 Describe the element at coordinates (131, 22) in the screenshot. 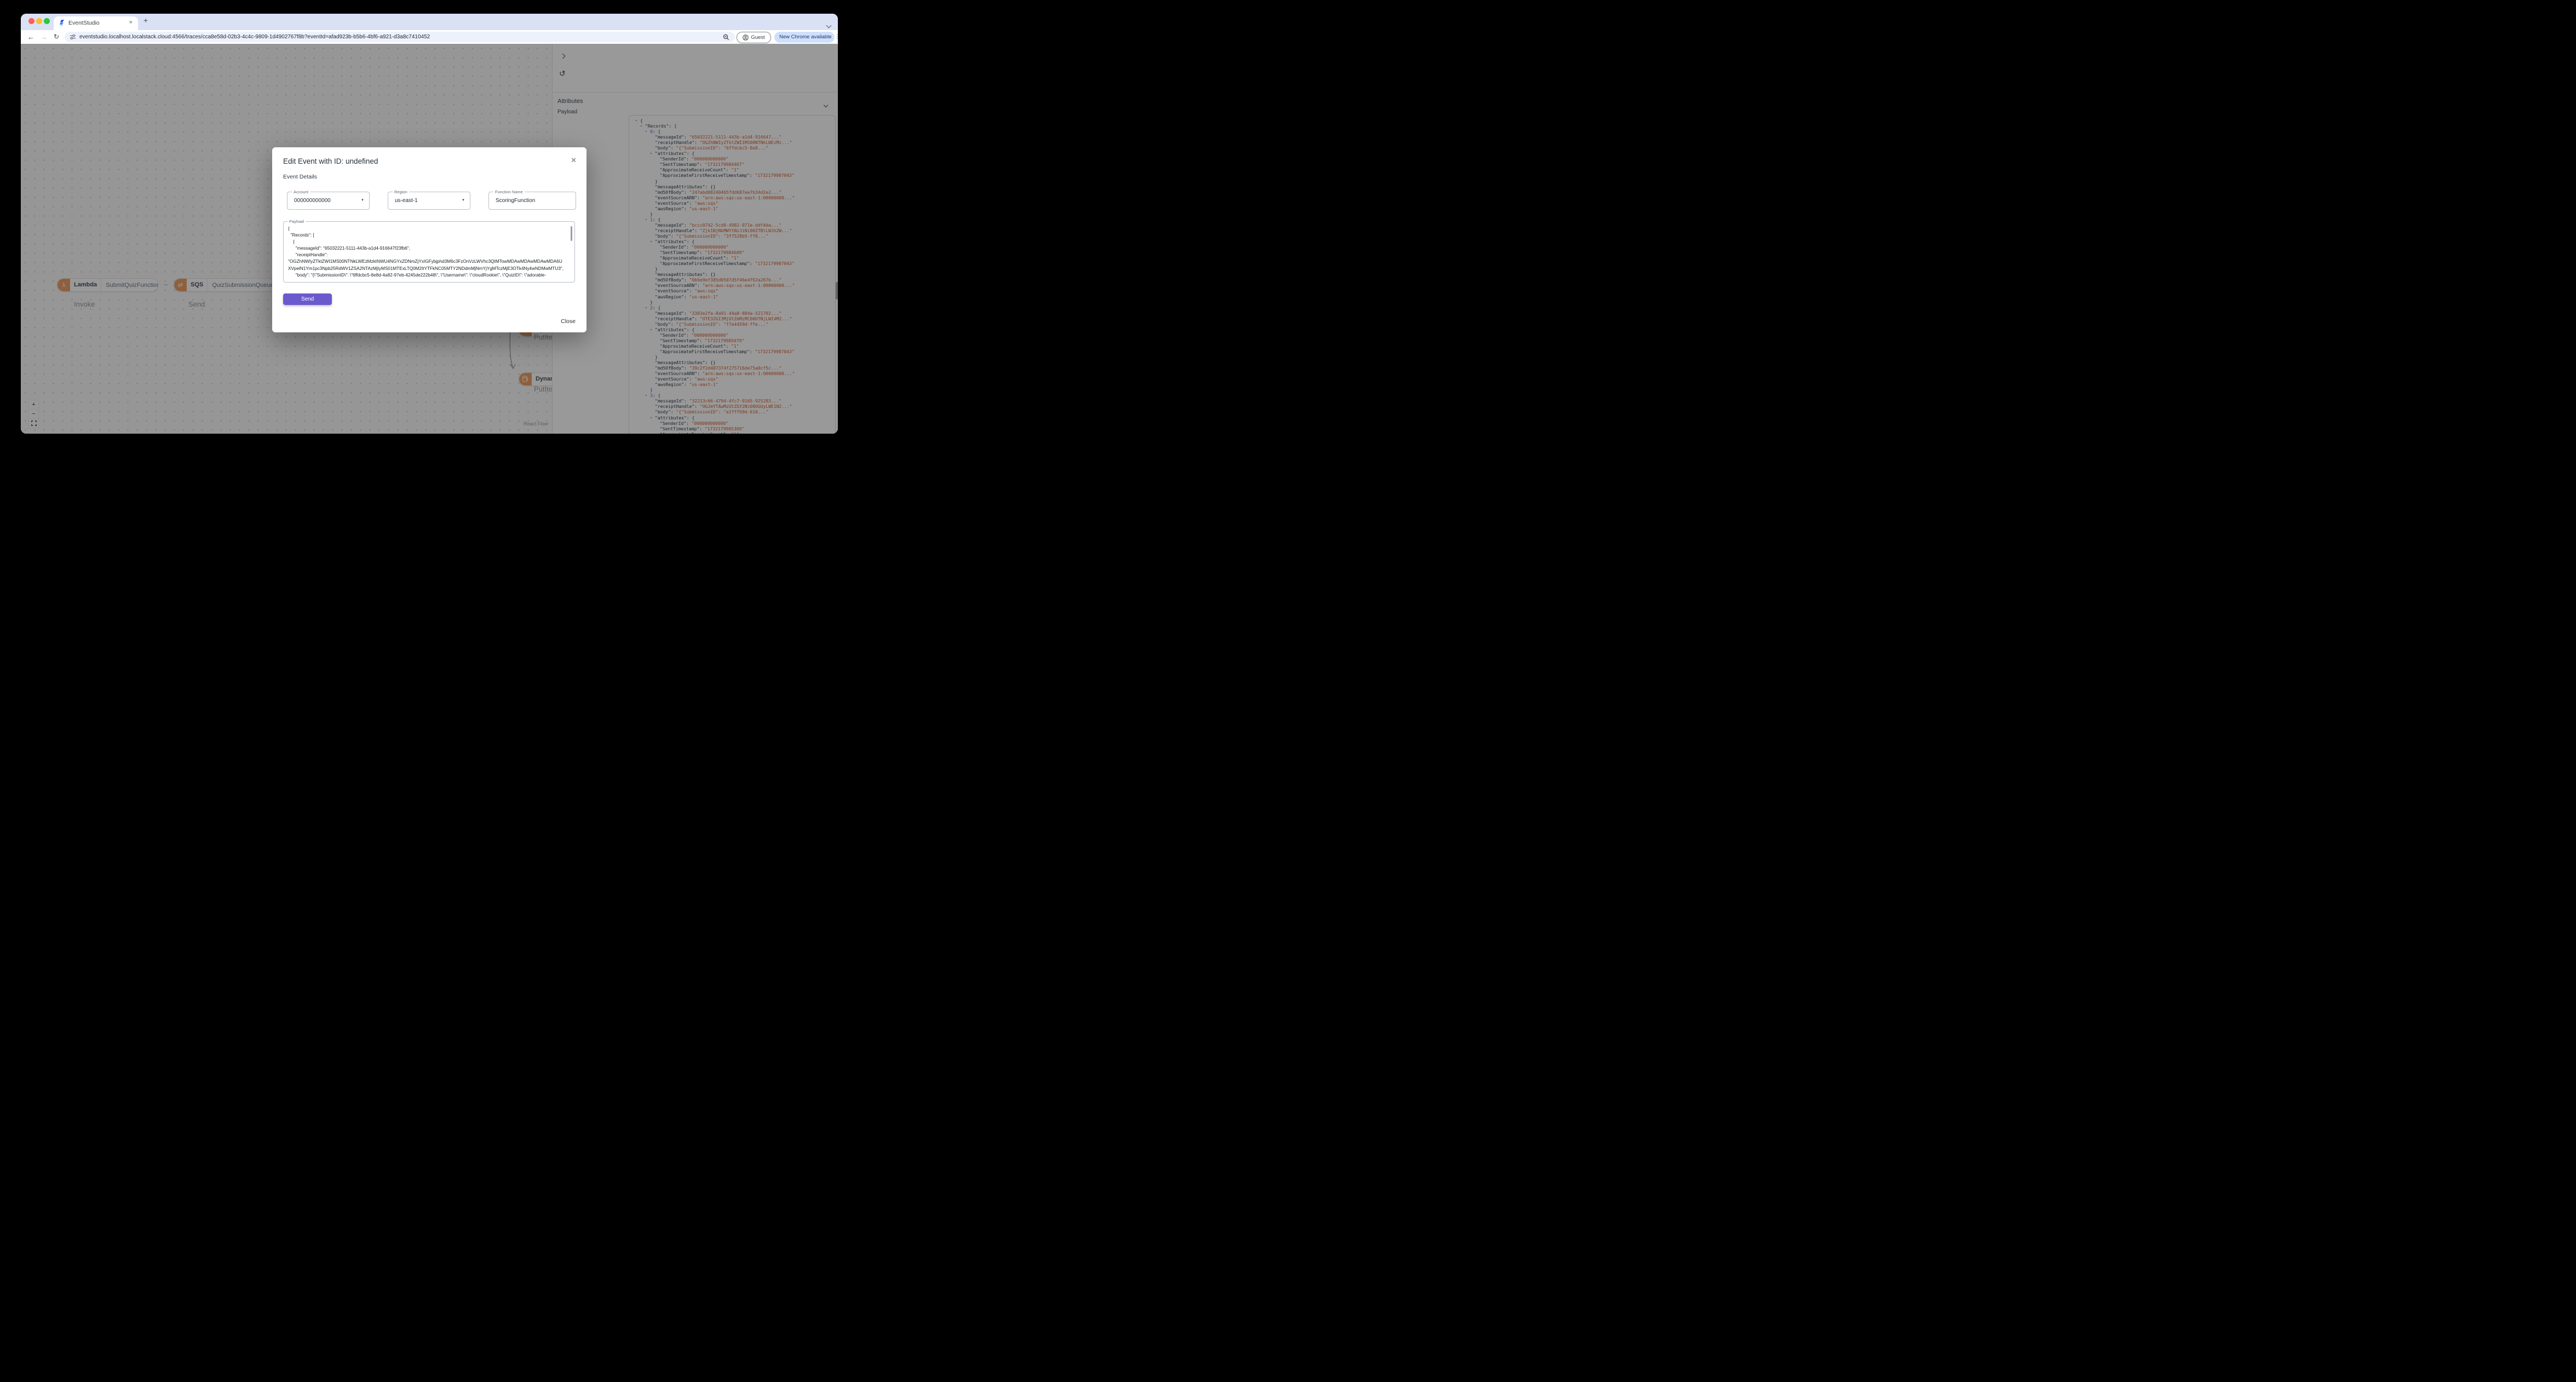

I see `tab-close-icon: ×` at that location.